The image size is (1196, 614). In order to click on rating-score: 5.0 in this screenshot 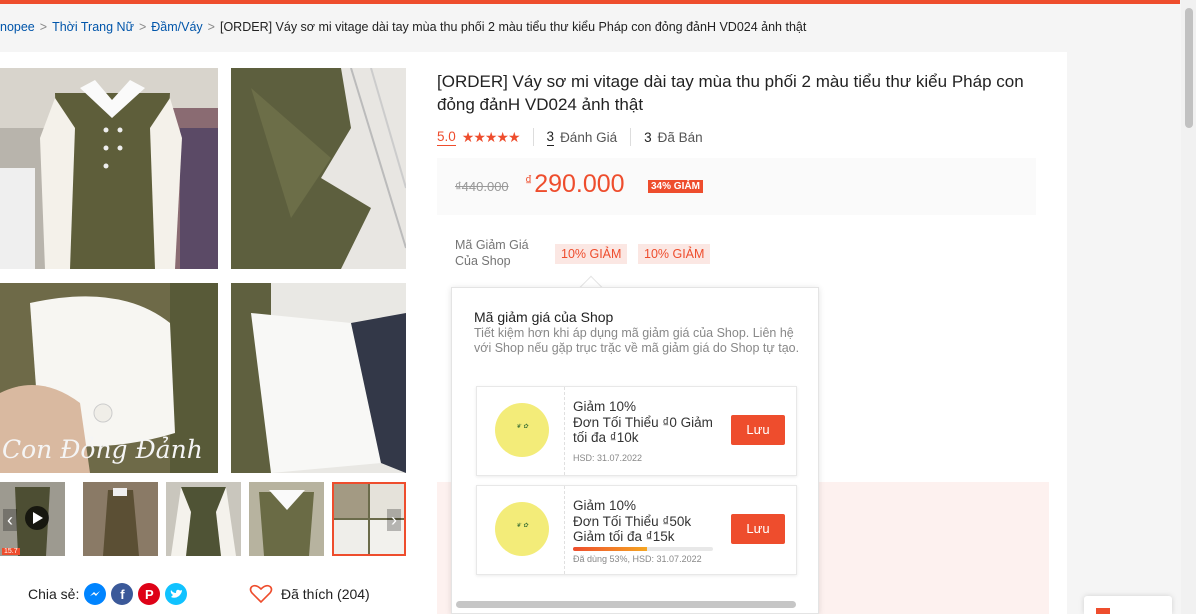, I will do `click(446, 137)`.